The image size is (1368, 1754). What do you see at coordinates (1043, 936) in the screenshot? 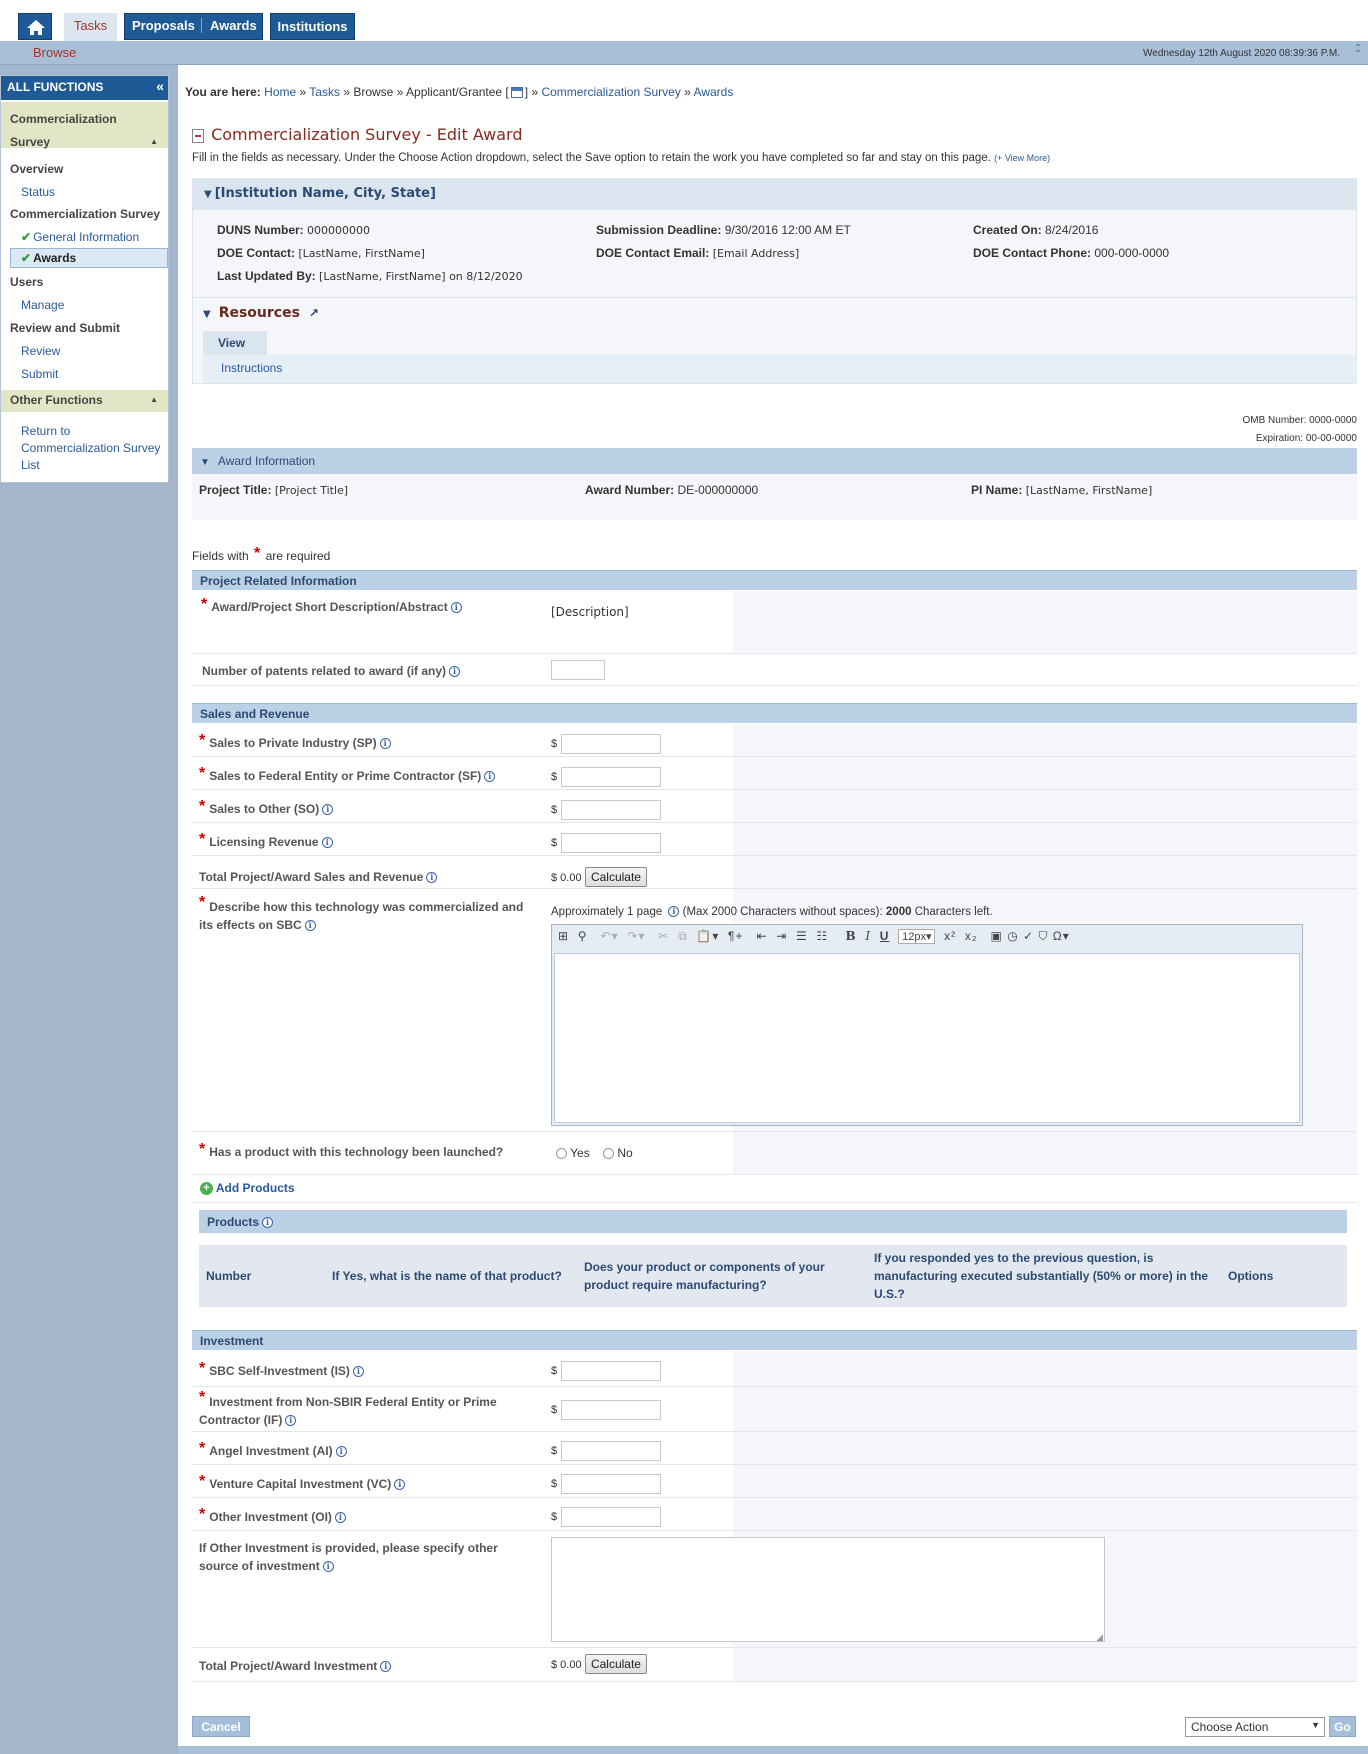
I see `clean-icon: ⛉` at bounding box center [1043, 936].